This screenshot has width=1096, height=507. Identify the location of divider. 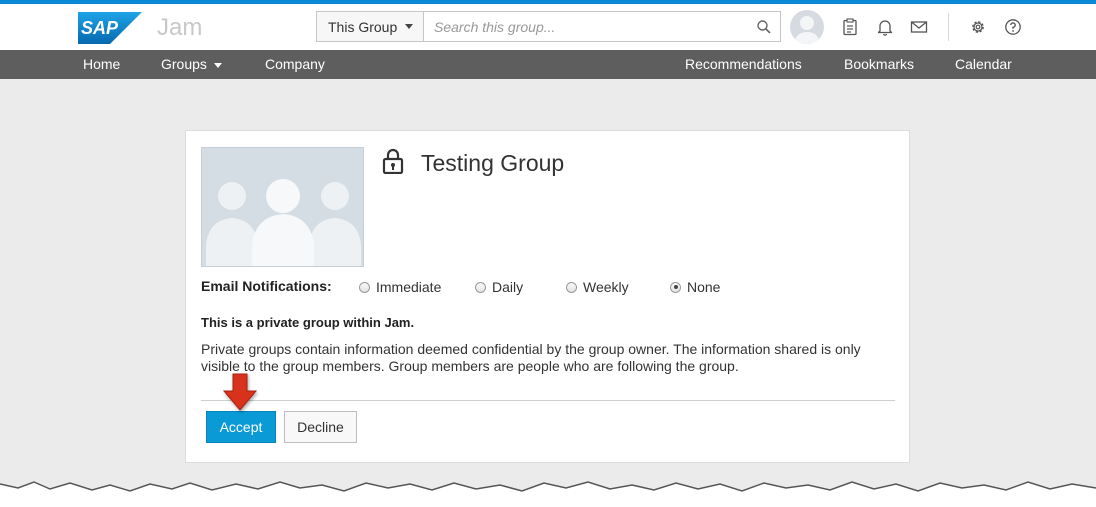
(548, 400).